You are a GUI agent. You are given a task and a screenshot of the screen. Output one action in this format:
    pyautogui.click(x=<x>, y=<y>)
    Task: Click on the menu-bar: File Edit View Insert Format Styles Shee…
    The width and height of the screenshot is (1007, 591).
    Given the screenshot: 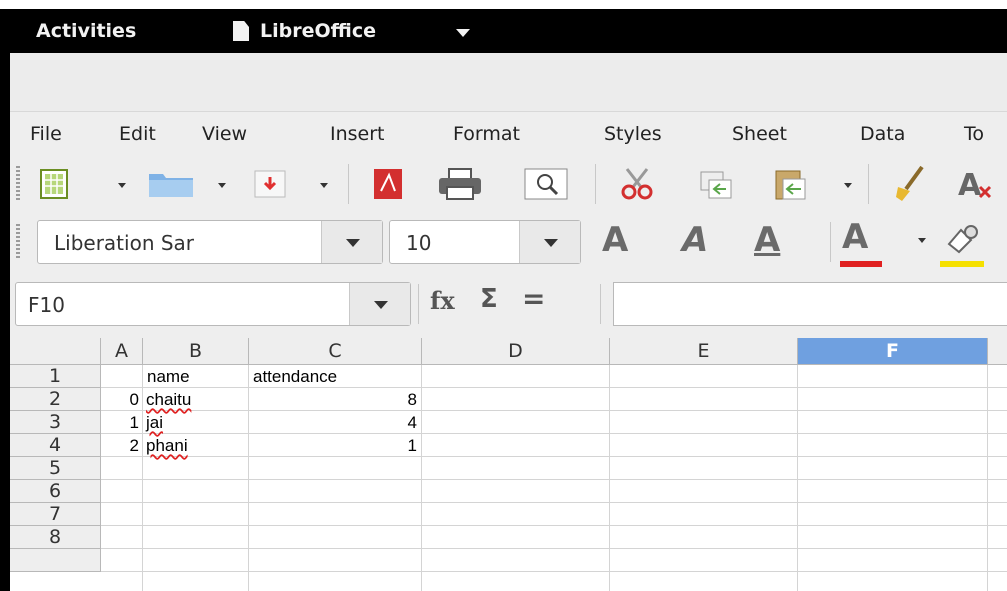 What is the action you would take?
    pyautogui.click(x=508, y=134)
    